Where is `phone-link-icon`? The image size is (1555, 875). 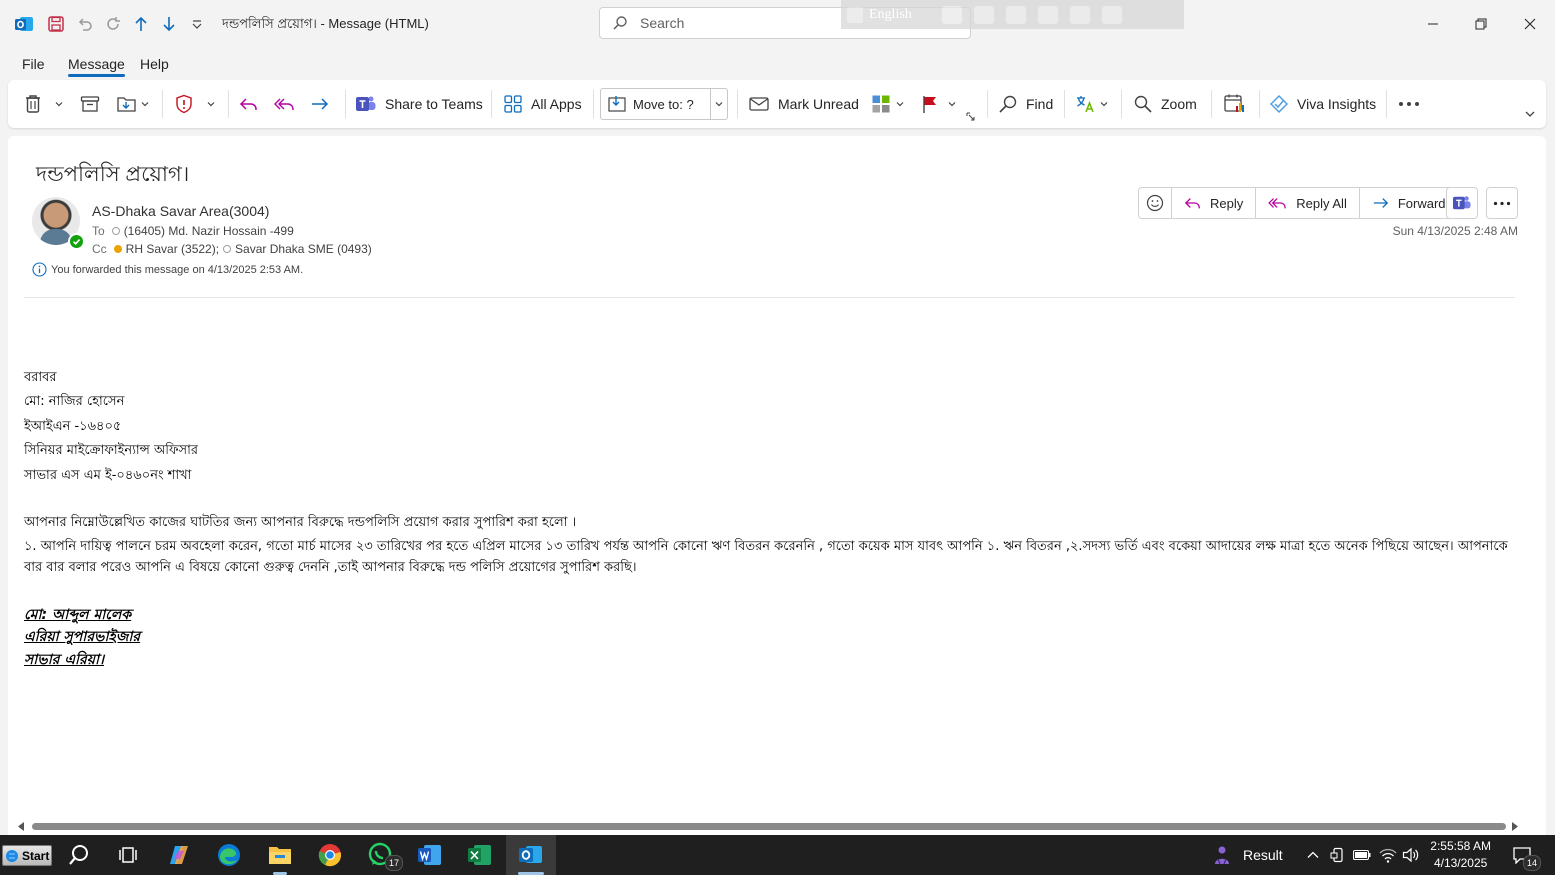
phone-link-icon is located at coordinates (1338, 855).